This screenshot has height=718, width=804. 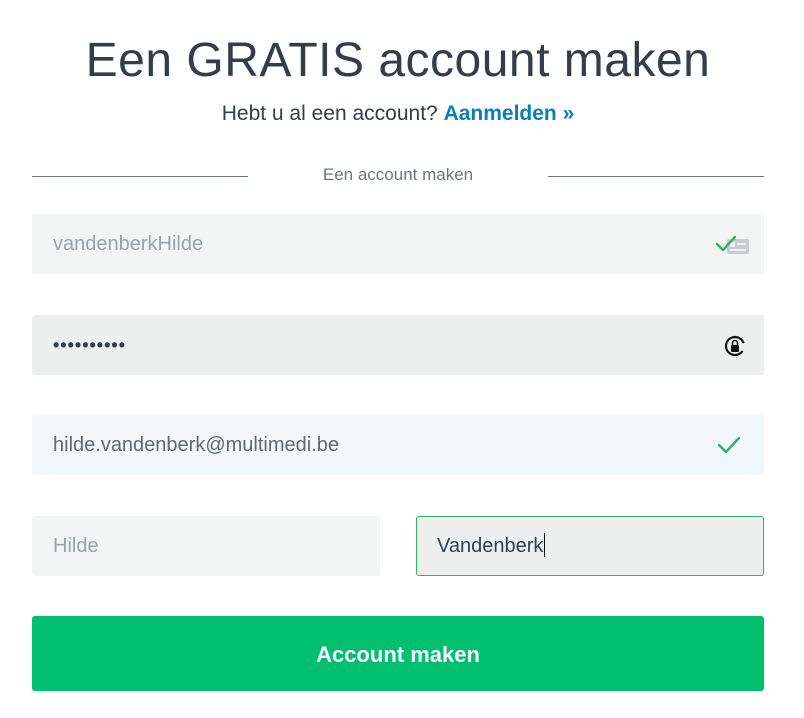 What do you see at coordinates (735, 346) in the screenshot?
I see `lock-icon` at bounding box center [735, 346].